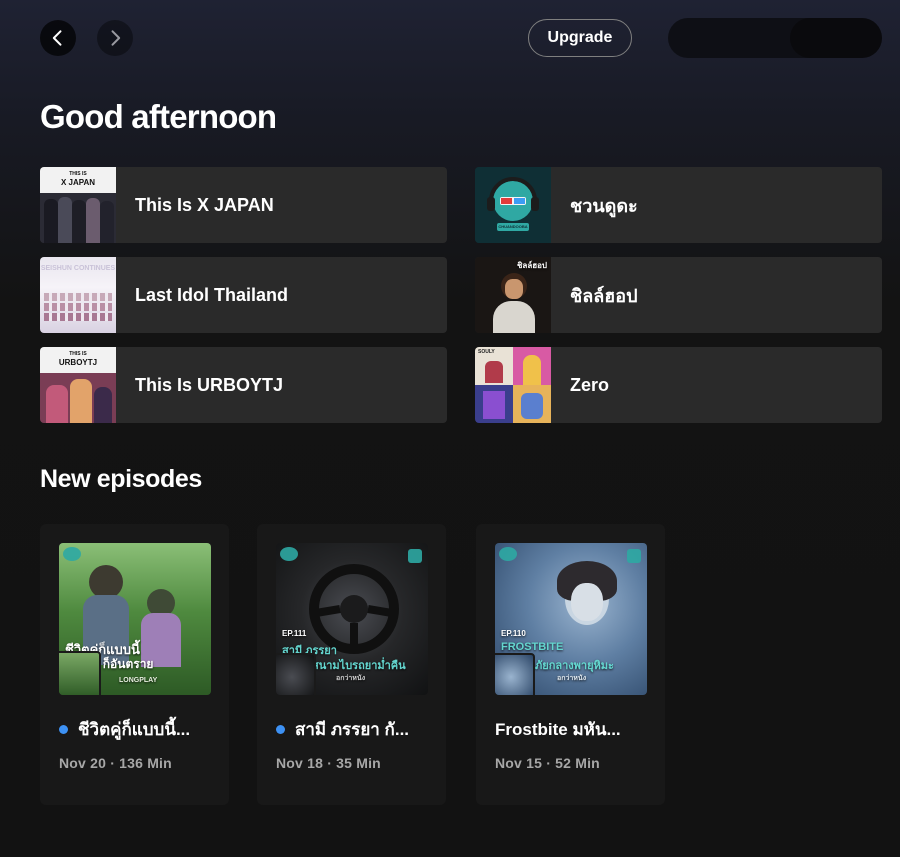 The height and width of the screenshot is (857, 900). What do you see at coordinates (604, 205) in the screenshot?
I see `shortcut-label: ชวนดูดะ` at bounding box center [604, 205].